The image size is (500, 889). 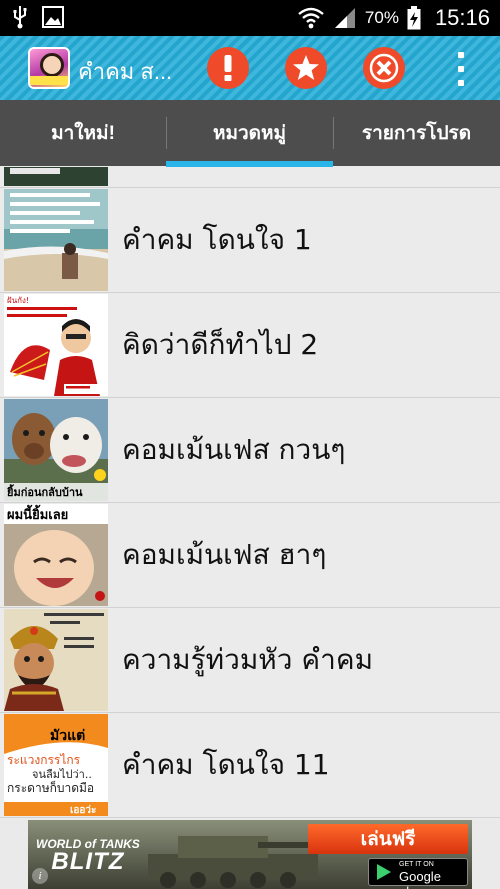 What do you see at coordinates (217, 239) in the screenshot?
I see `list-item-label: คำคม โดนใจ 1` at bounding box center [217, 239].